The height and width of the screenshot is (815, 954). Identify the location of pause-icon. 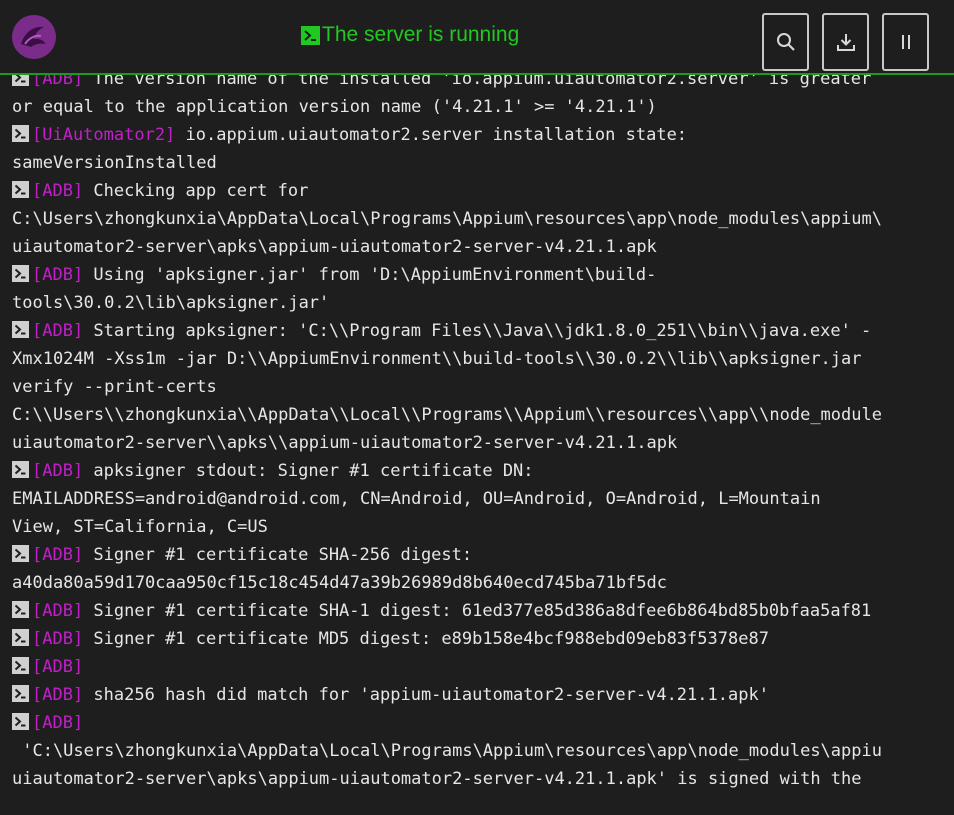
(905, 42).